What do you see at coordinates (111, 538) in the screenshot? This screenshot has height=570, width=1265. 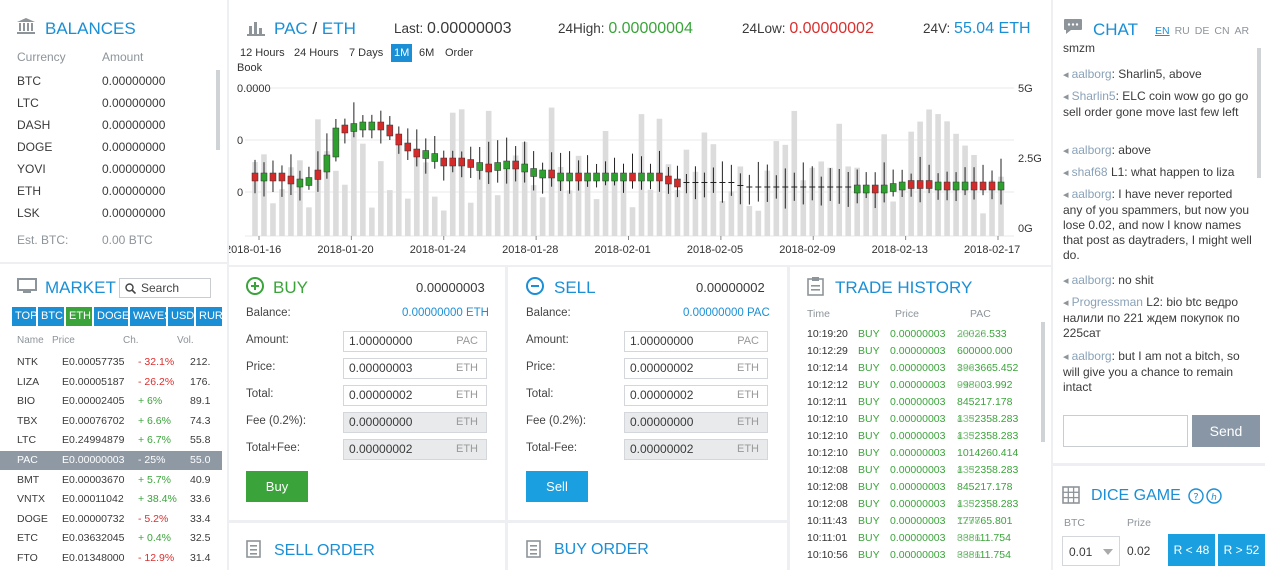 I see `market-row: ETC E0.03632045 + 0.4% 32.5` at bounding box center [111, 538].